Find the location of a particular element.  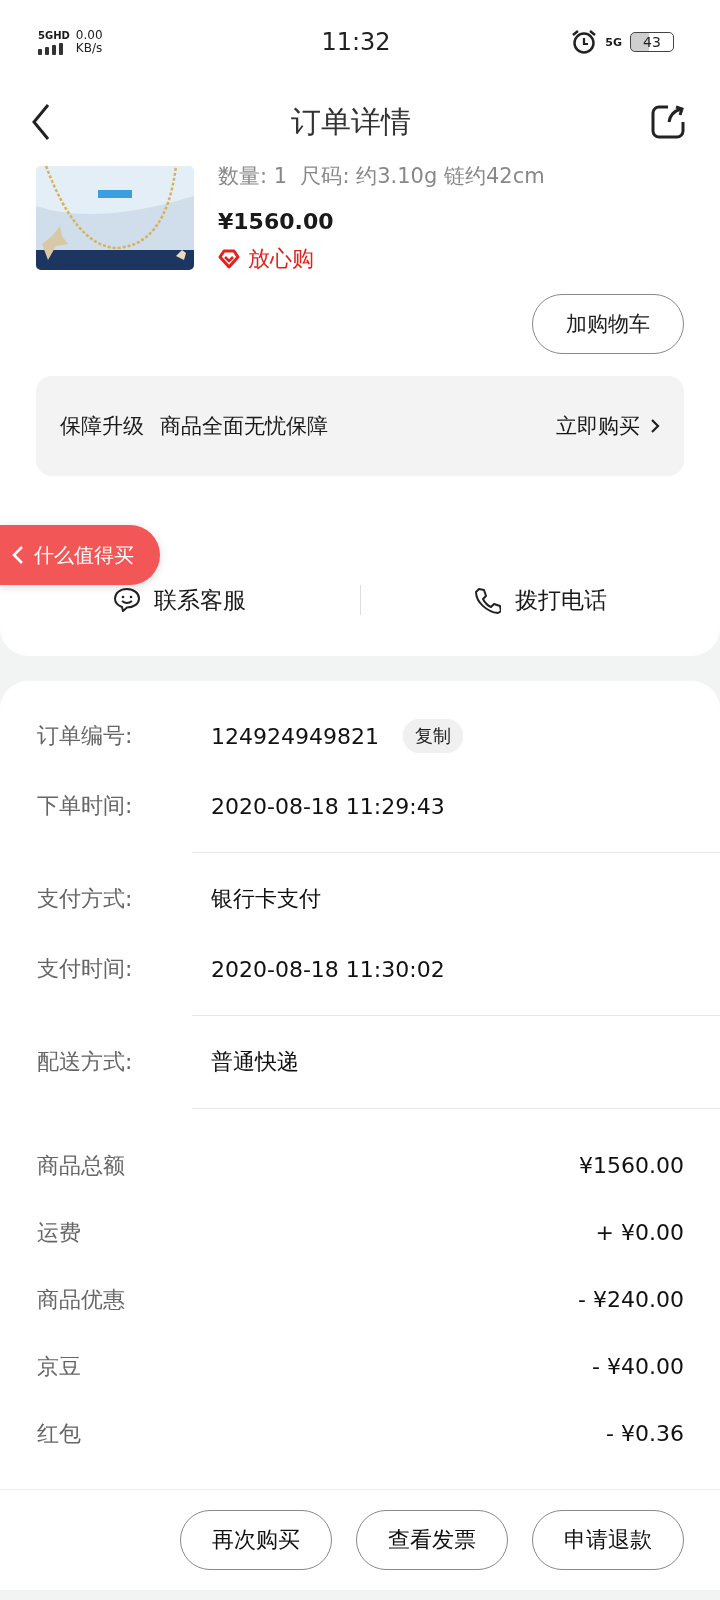

copy-button: 复制 is located at coordinates (432, 736).